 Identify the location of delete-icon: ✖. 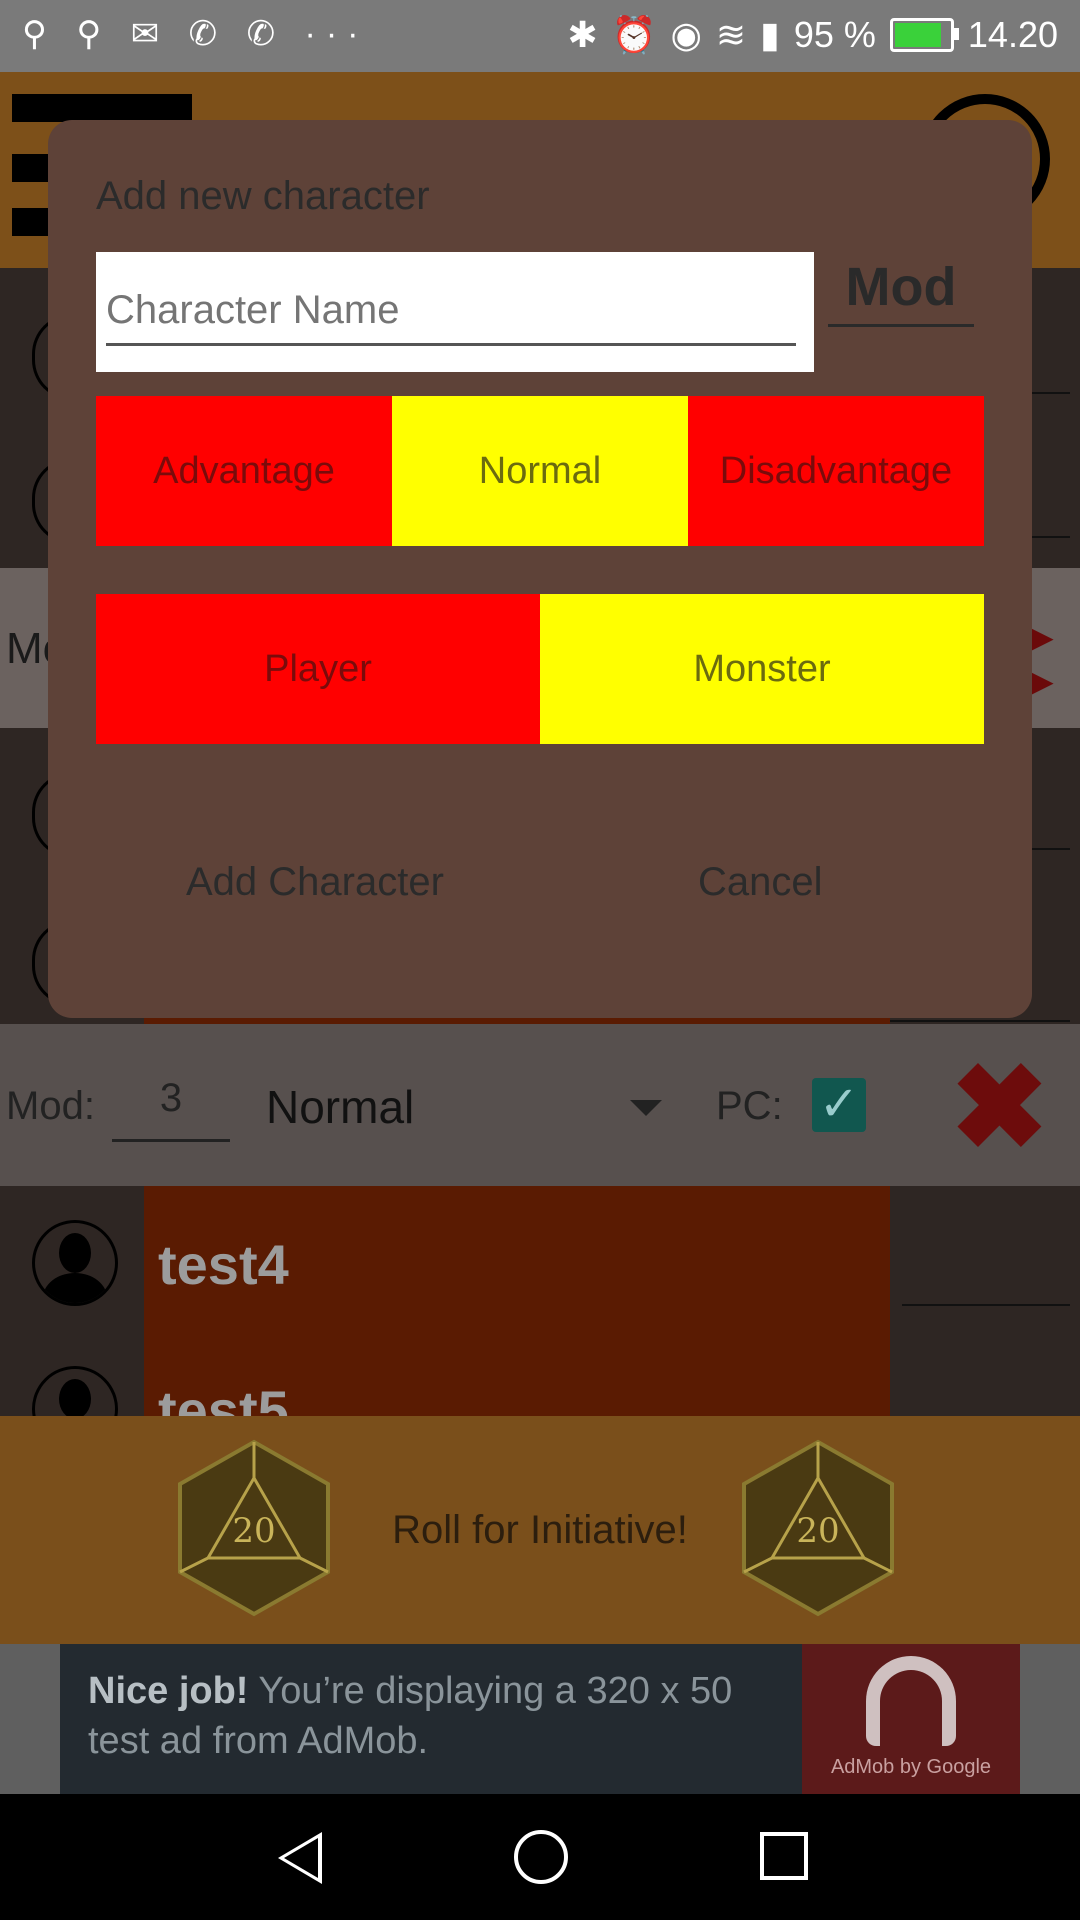
(999, 1108).